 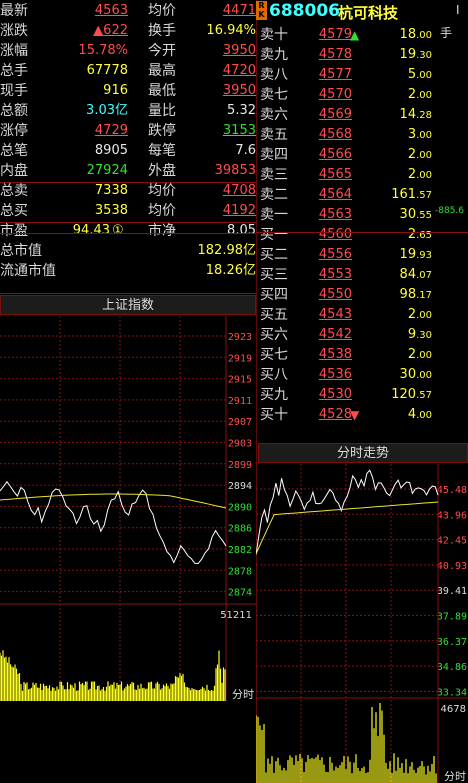 I want to click on level-price: 4543, so click(x=335, y=314).